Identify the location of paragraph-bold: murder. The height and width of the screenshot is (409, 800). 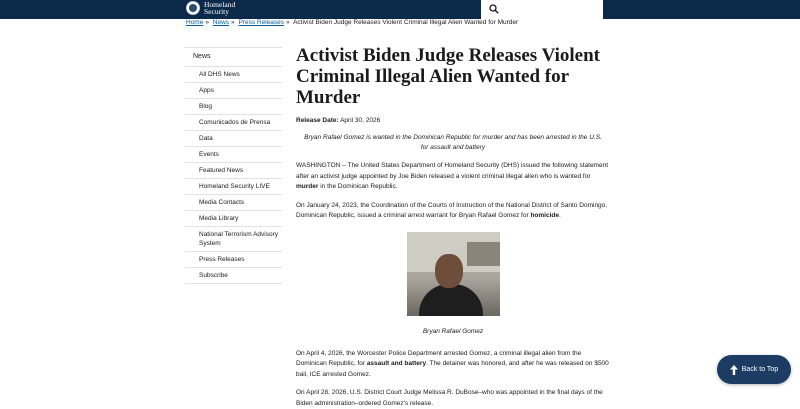
(307, 186).